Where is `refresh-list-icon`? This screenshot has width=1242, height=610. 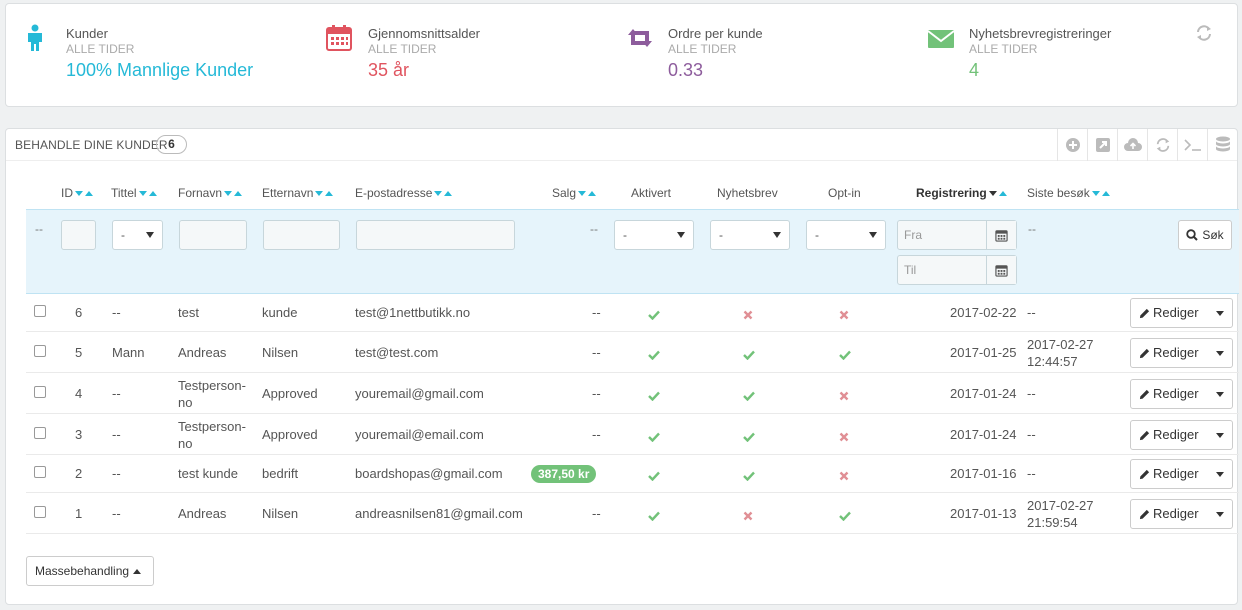 refresh-list-icon is located at coordinates (1162, 145).